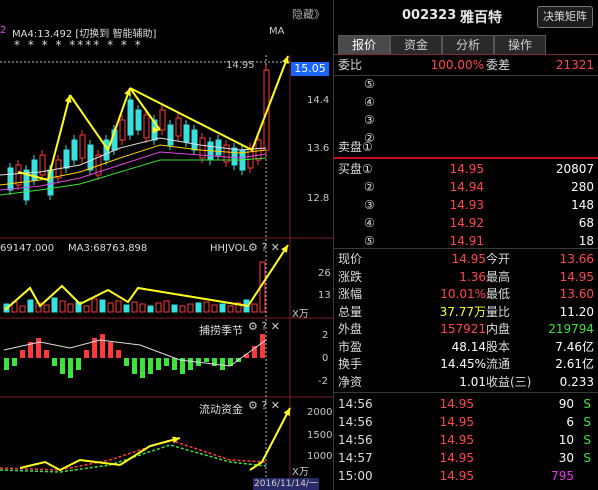  Describe the element at coordinates (466, 440) in the screenshot. I see `tick-row: 14:56 14.95 10 S` at that location.